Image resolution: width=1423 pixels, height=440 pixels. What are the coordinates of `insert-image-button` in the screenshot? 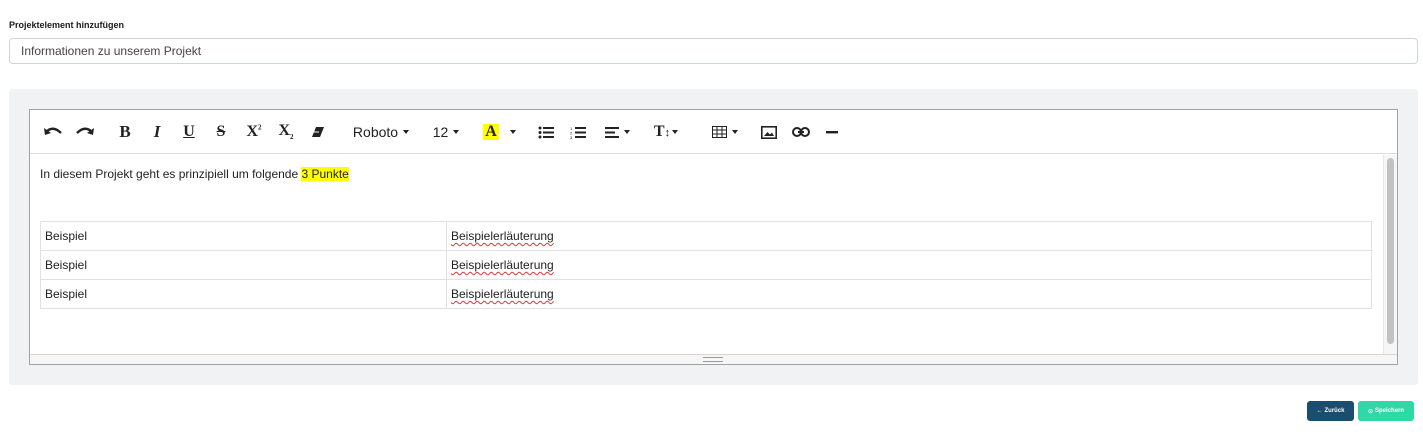 It's located at (769, 132).